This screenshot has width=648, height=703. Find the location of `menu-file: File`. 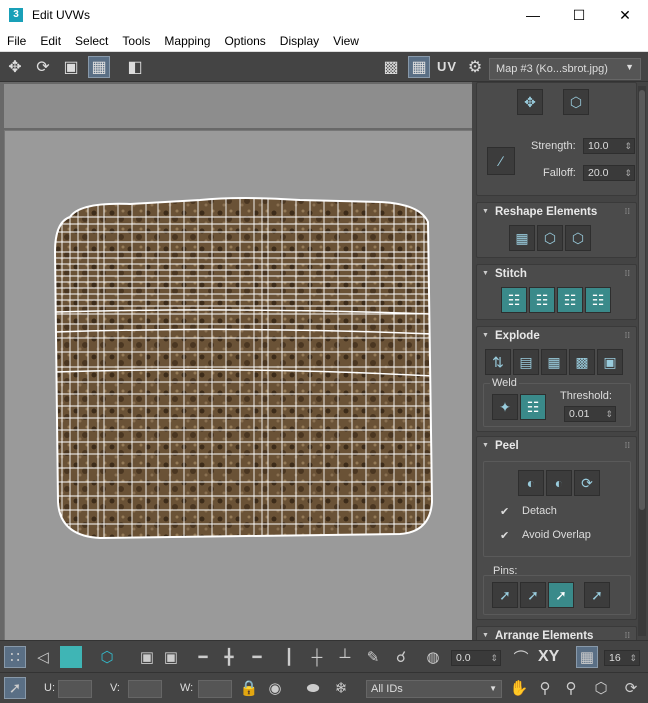

menu-file: File is located at coordinates (16, 41).